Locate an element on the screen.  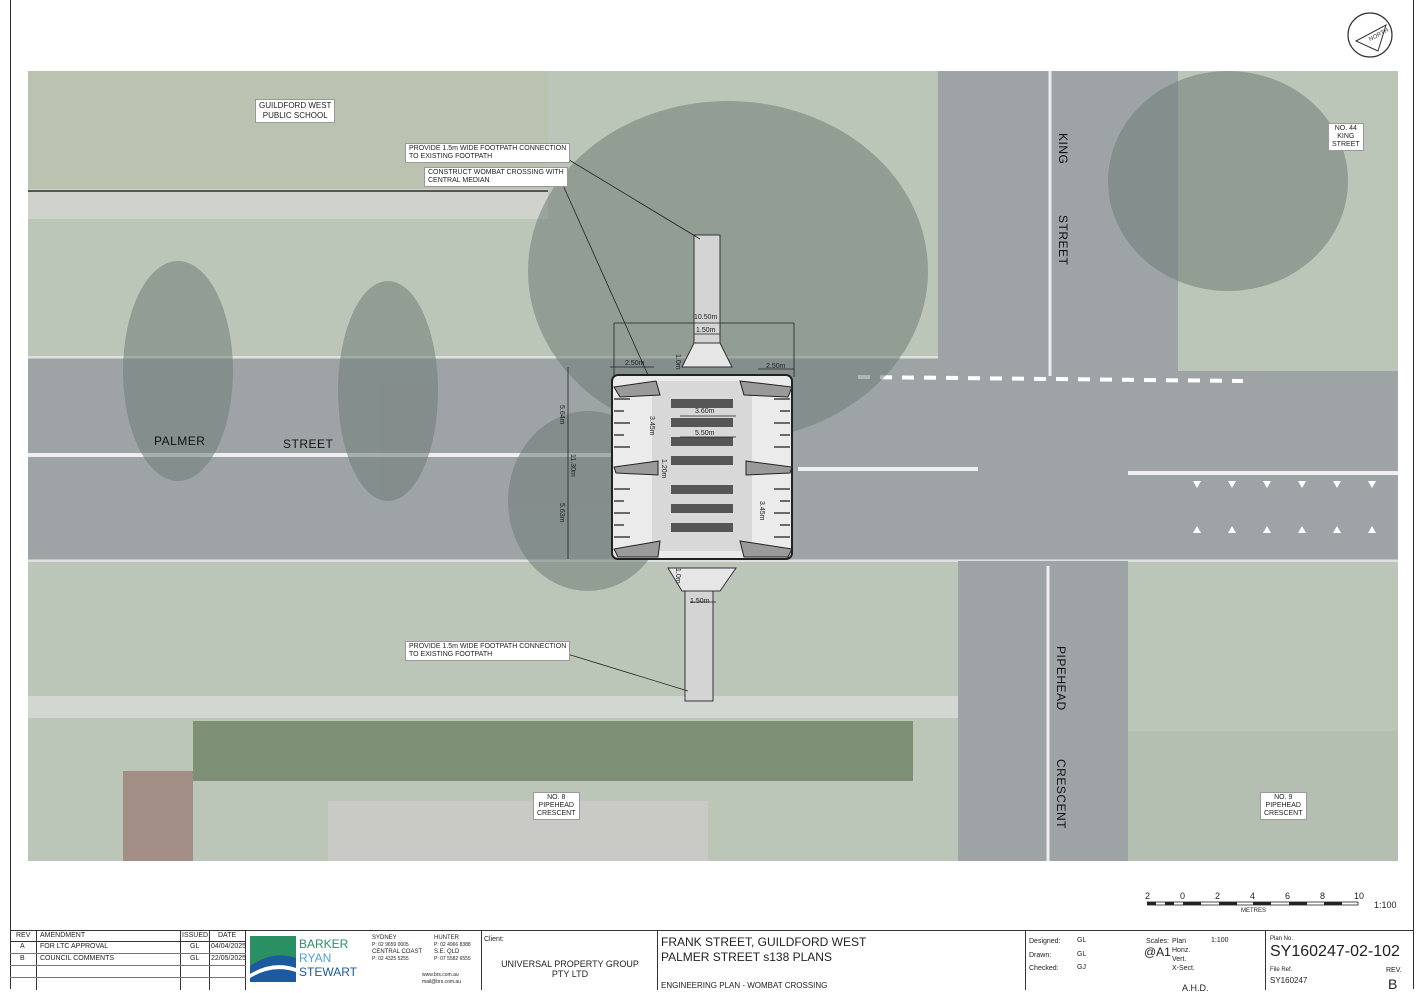
plan-scale-value: 1:100 is located at coordinates (1220, 940).